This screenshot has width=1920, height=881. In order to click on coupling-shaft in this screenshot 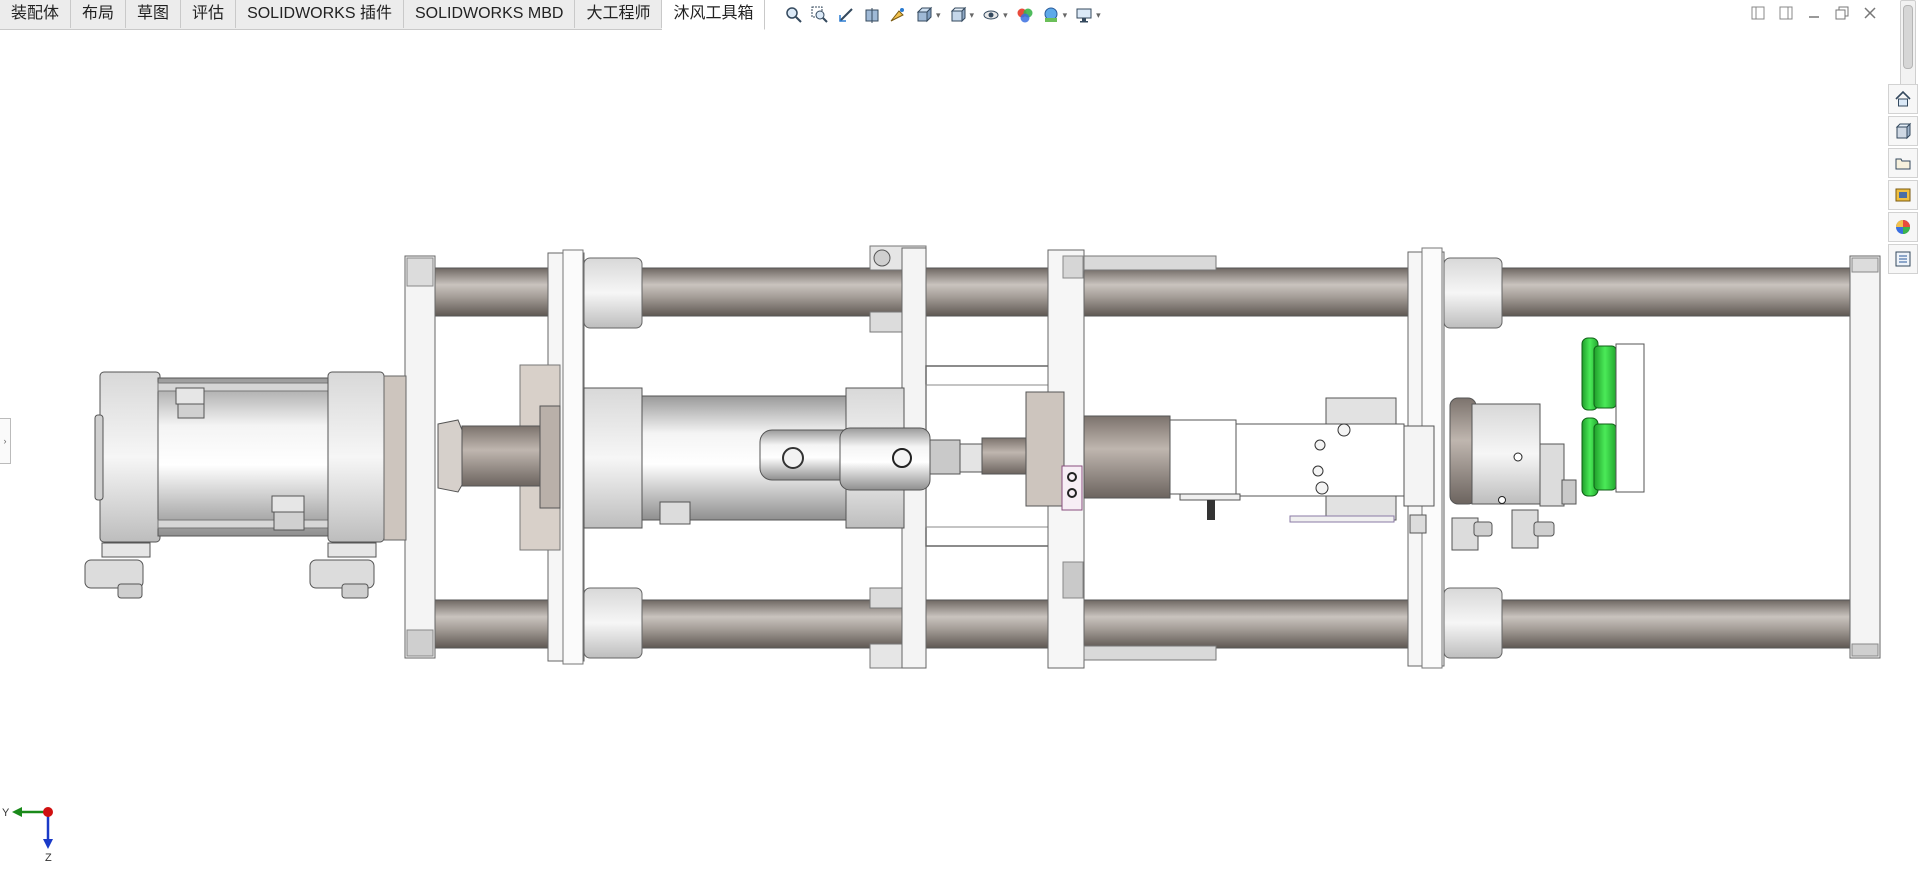, I will do `click(499, 457)`.